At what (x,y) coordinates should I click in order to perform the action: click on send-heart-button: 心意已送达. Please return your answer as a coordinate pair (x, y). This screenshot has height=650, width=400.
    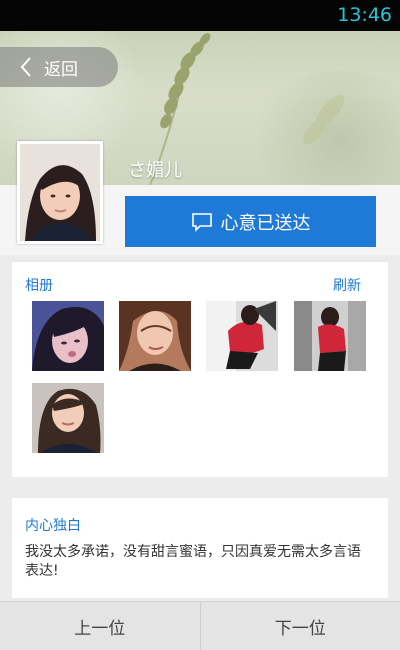
    Looking at the image, I should click on (250, 221).